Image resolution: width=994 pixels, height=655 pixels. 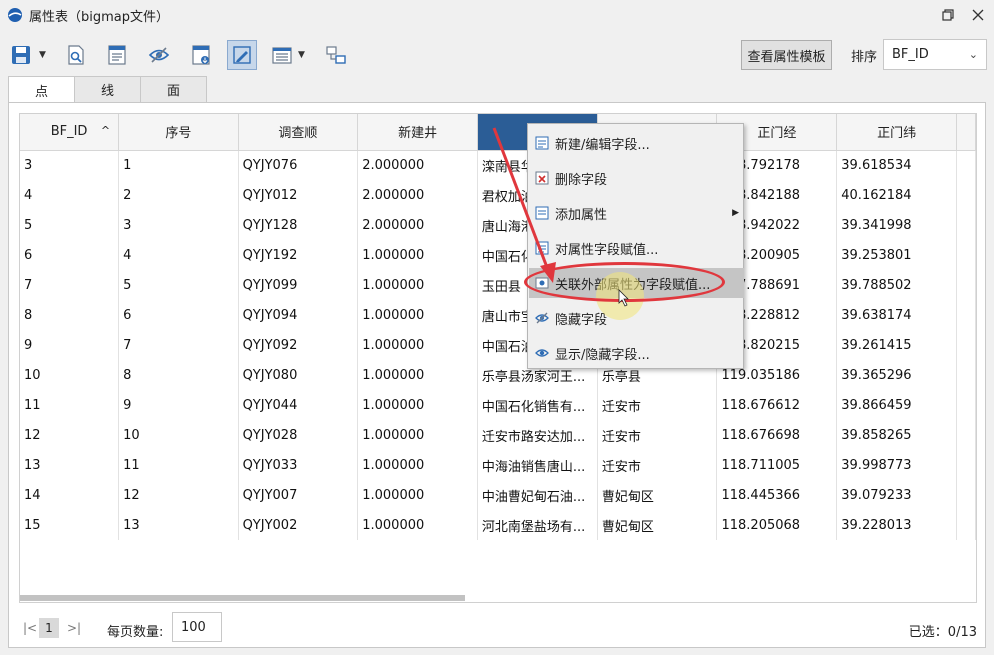 What do you see at coordinates (298, 525) in the screenshot?
I see `cell-survey-order: QYJY002` at bounding box center [298, 525].